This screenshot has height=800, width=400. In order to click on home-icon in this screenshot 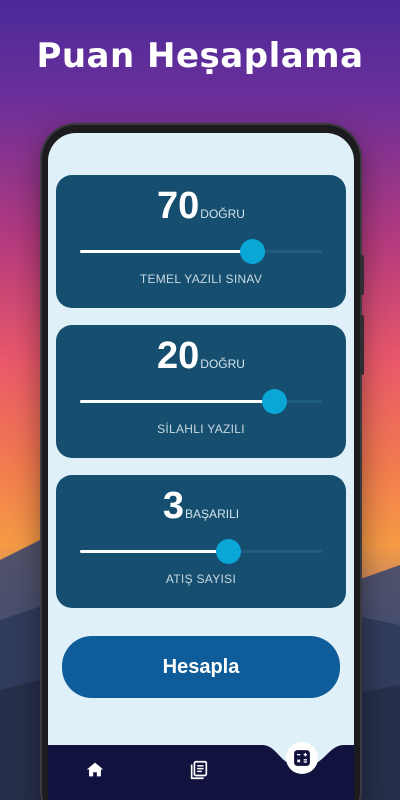, I will do `click(95, 769)`.